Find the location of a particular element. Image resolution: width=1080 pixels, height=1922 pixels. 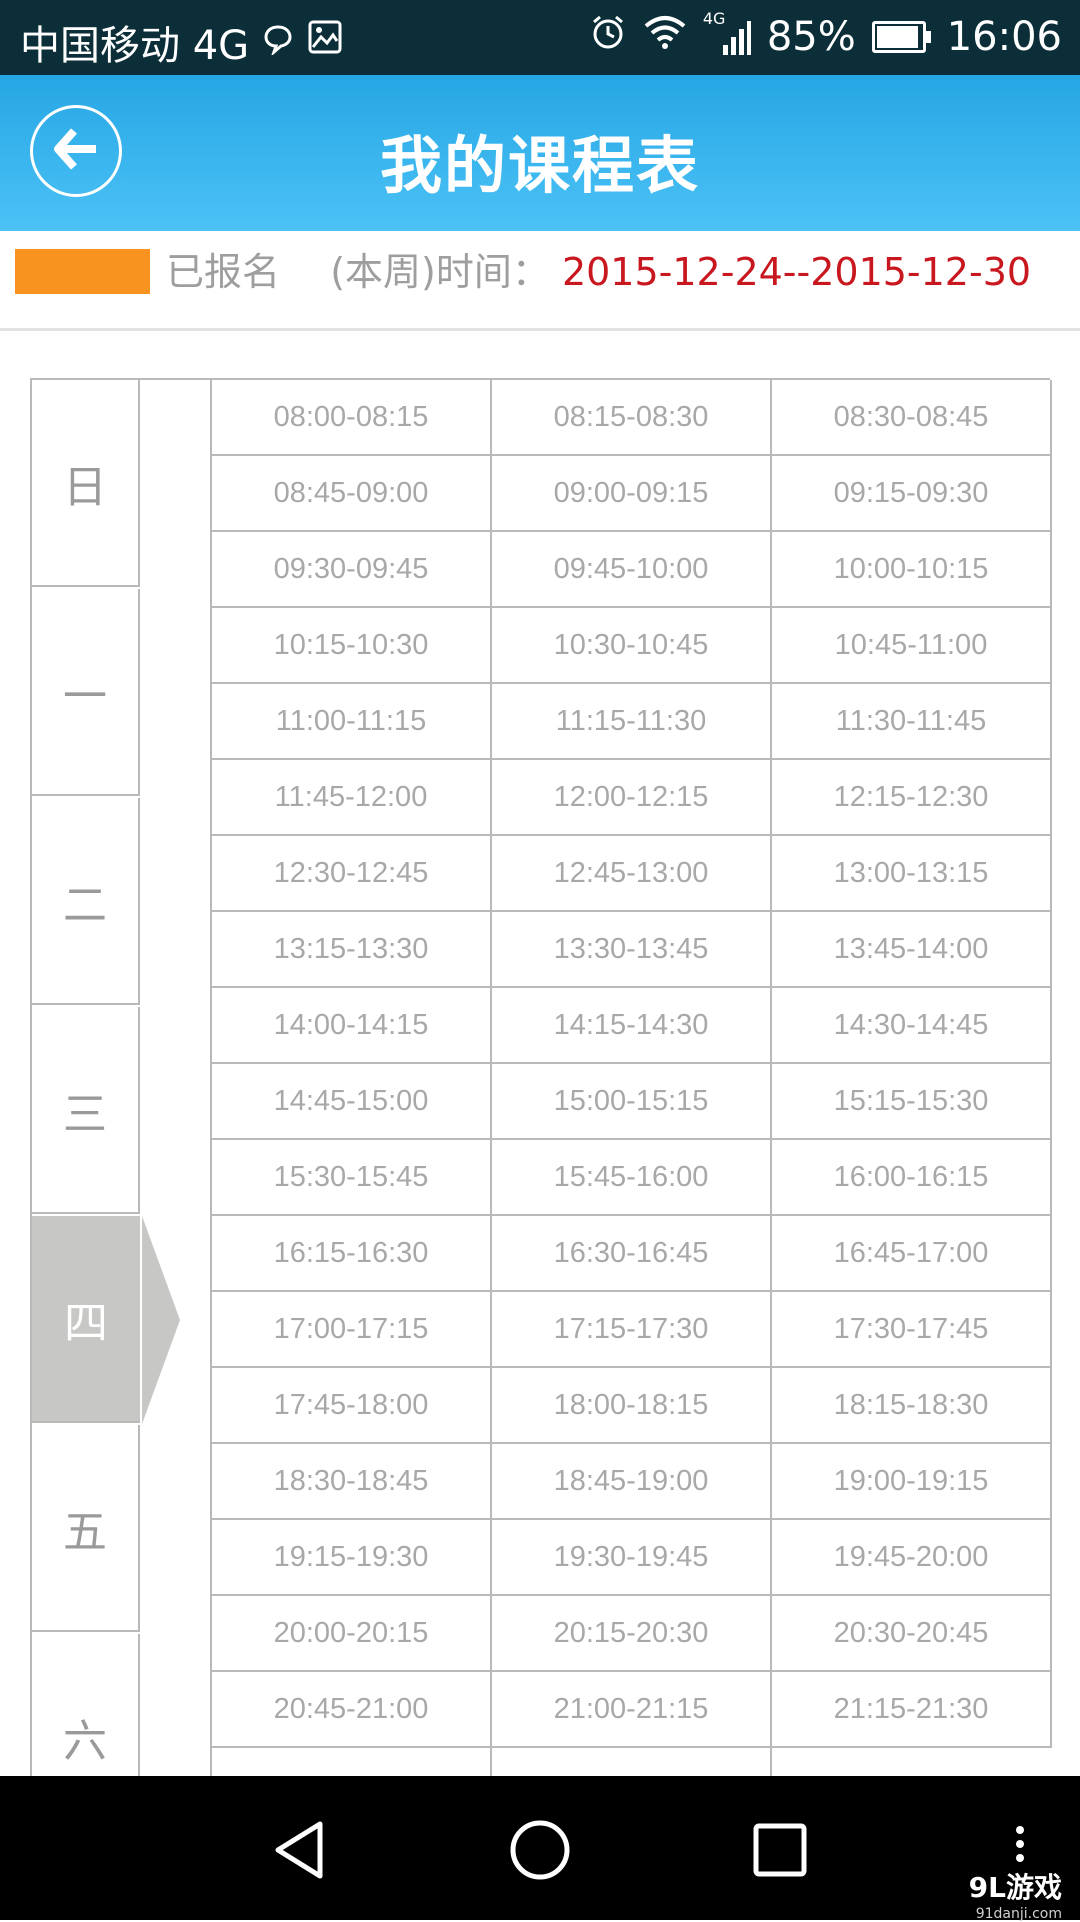

time-slot: 09:15-09:30 is located at coordinates (912, 494).